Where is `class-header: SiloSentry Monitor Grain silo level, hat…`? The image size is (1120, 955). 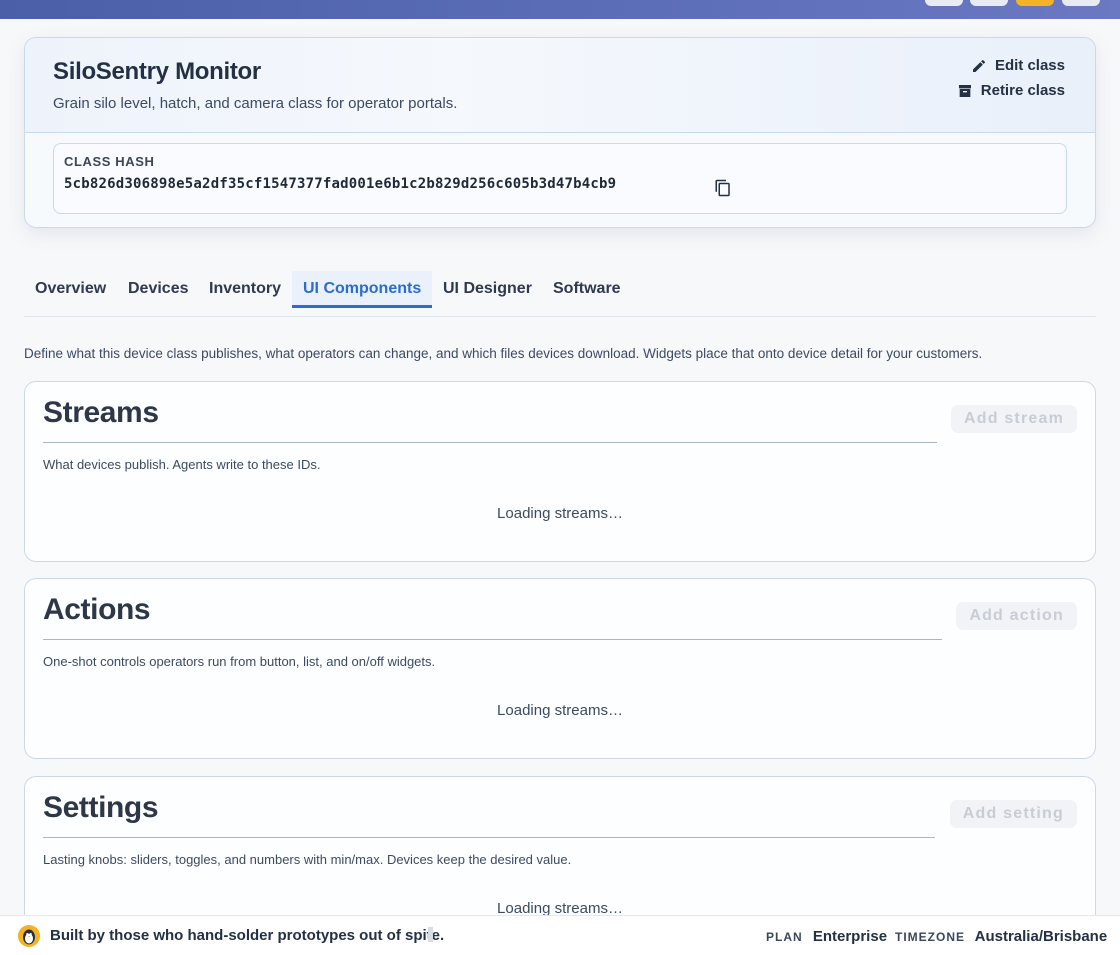 class-header: SiloSentry Monitor Grain silo level, hat… is located at coordinates (560, 85).